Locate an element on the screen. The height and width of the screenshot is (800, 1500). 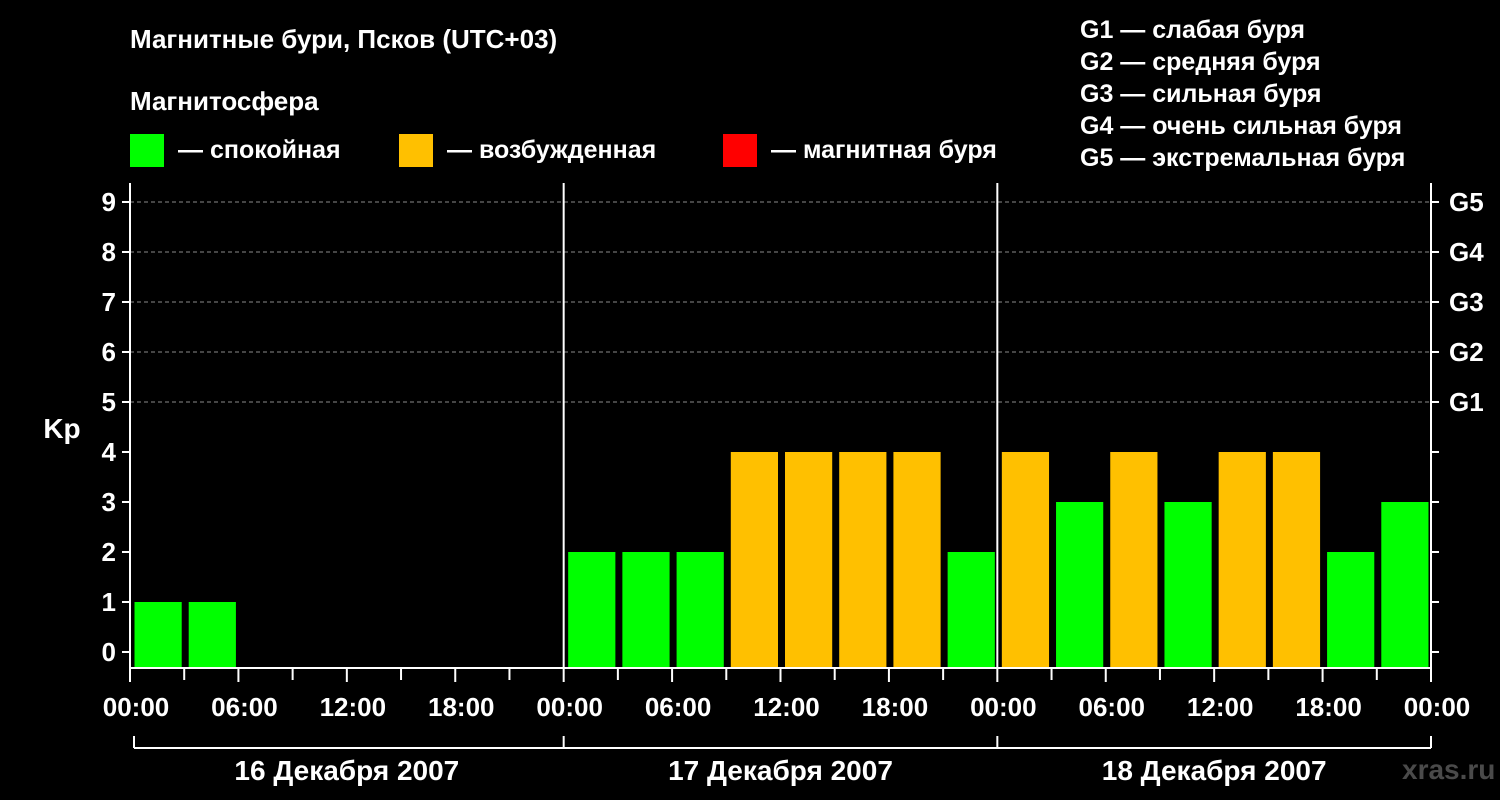
y-tick-label: 1 is located at coordinates (109, 602).